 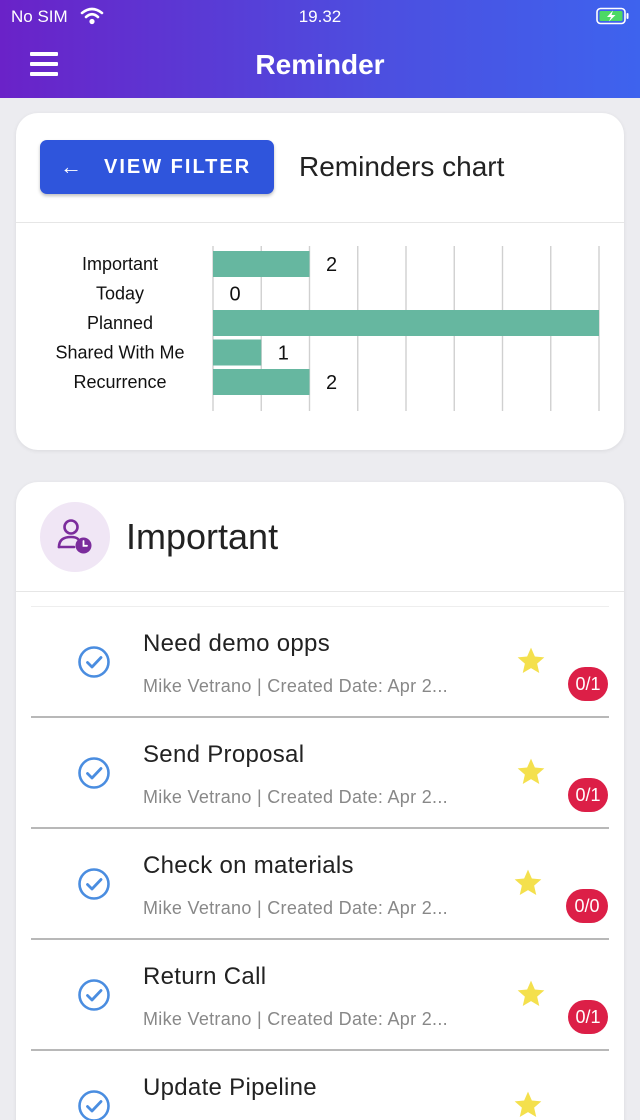 I want to click on item-title: Return Call, so click(x=205, y=976).